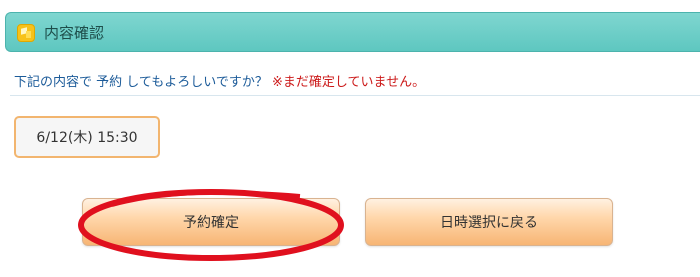 This screenshot has height=277, width=700. Describe the element at coordinates (352, 32) in the screenshot. I see `section-header: 内容確認` at that location.